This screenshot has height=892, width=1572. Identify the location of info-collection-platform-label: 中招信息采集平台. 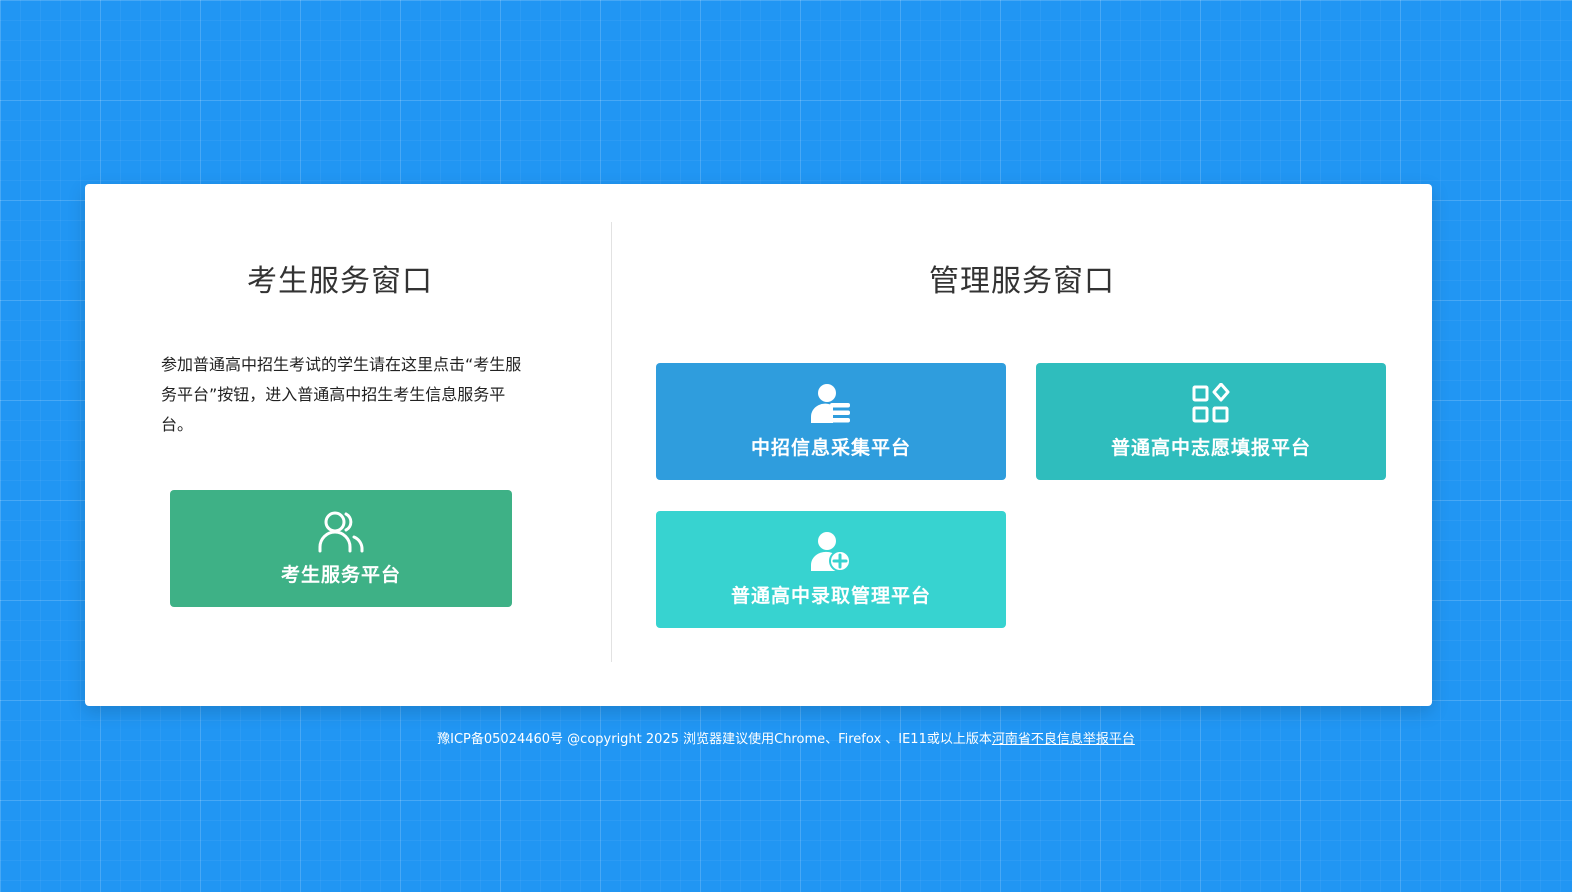
(830, 448).